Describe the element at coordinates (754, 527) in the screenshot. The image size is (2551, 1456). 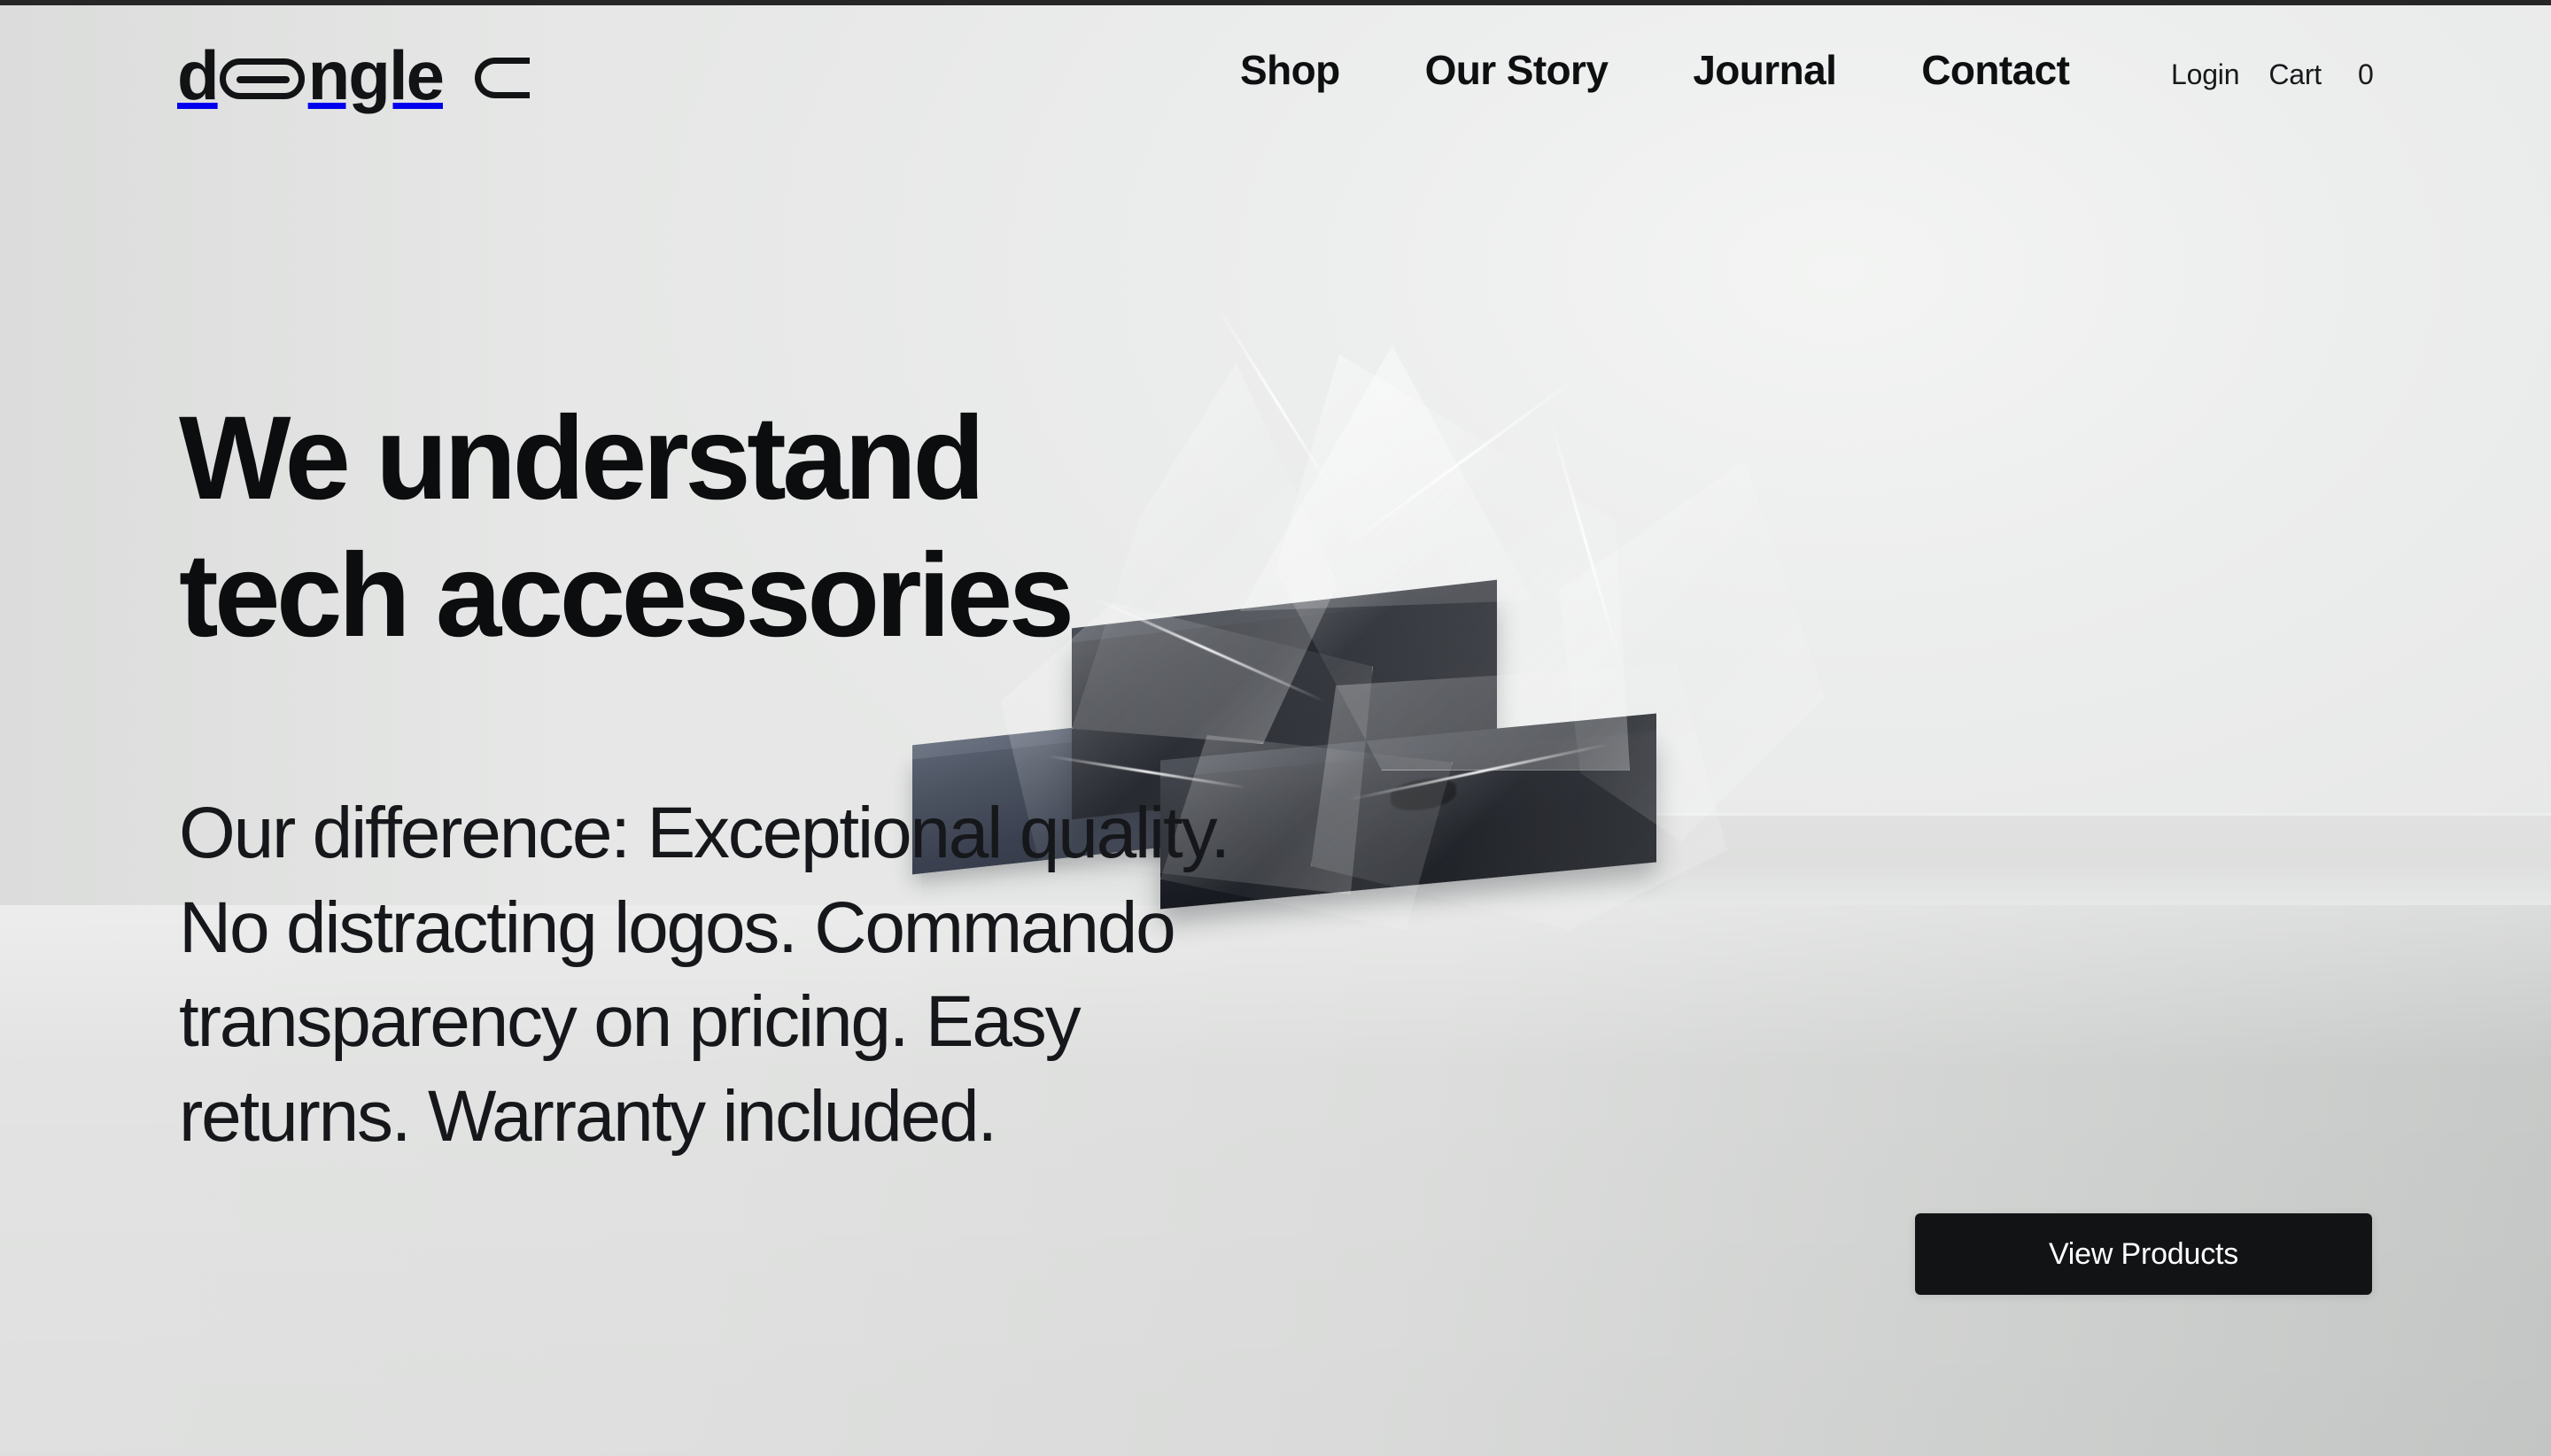
I see `hero-heading: We understand tech accessories` at that location.